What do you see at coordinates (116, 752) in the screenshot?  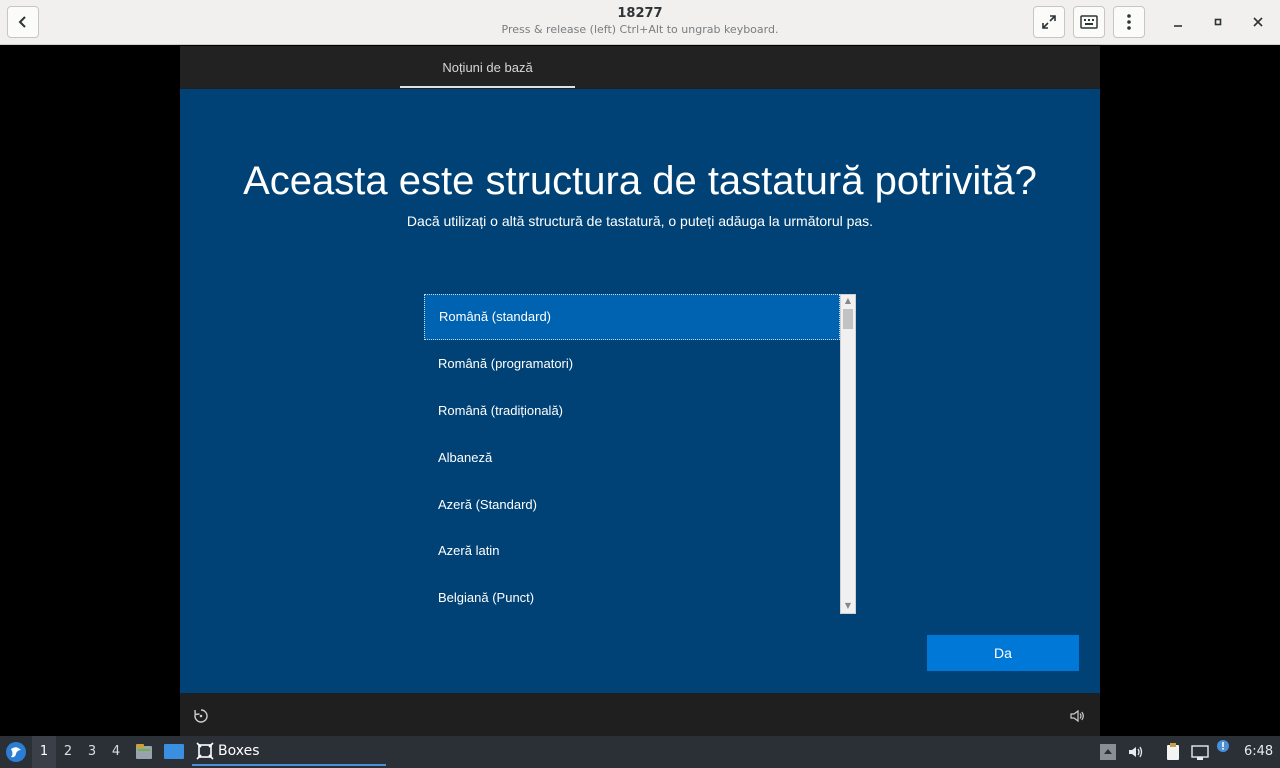 I see `workspace-4: 4` at bounding box center [116, 752].